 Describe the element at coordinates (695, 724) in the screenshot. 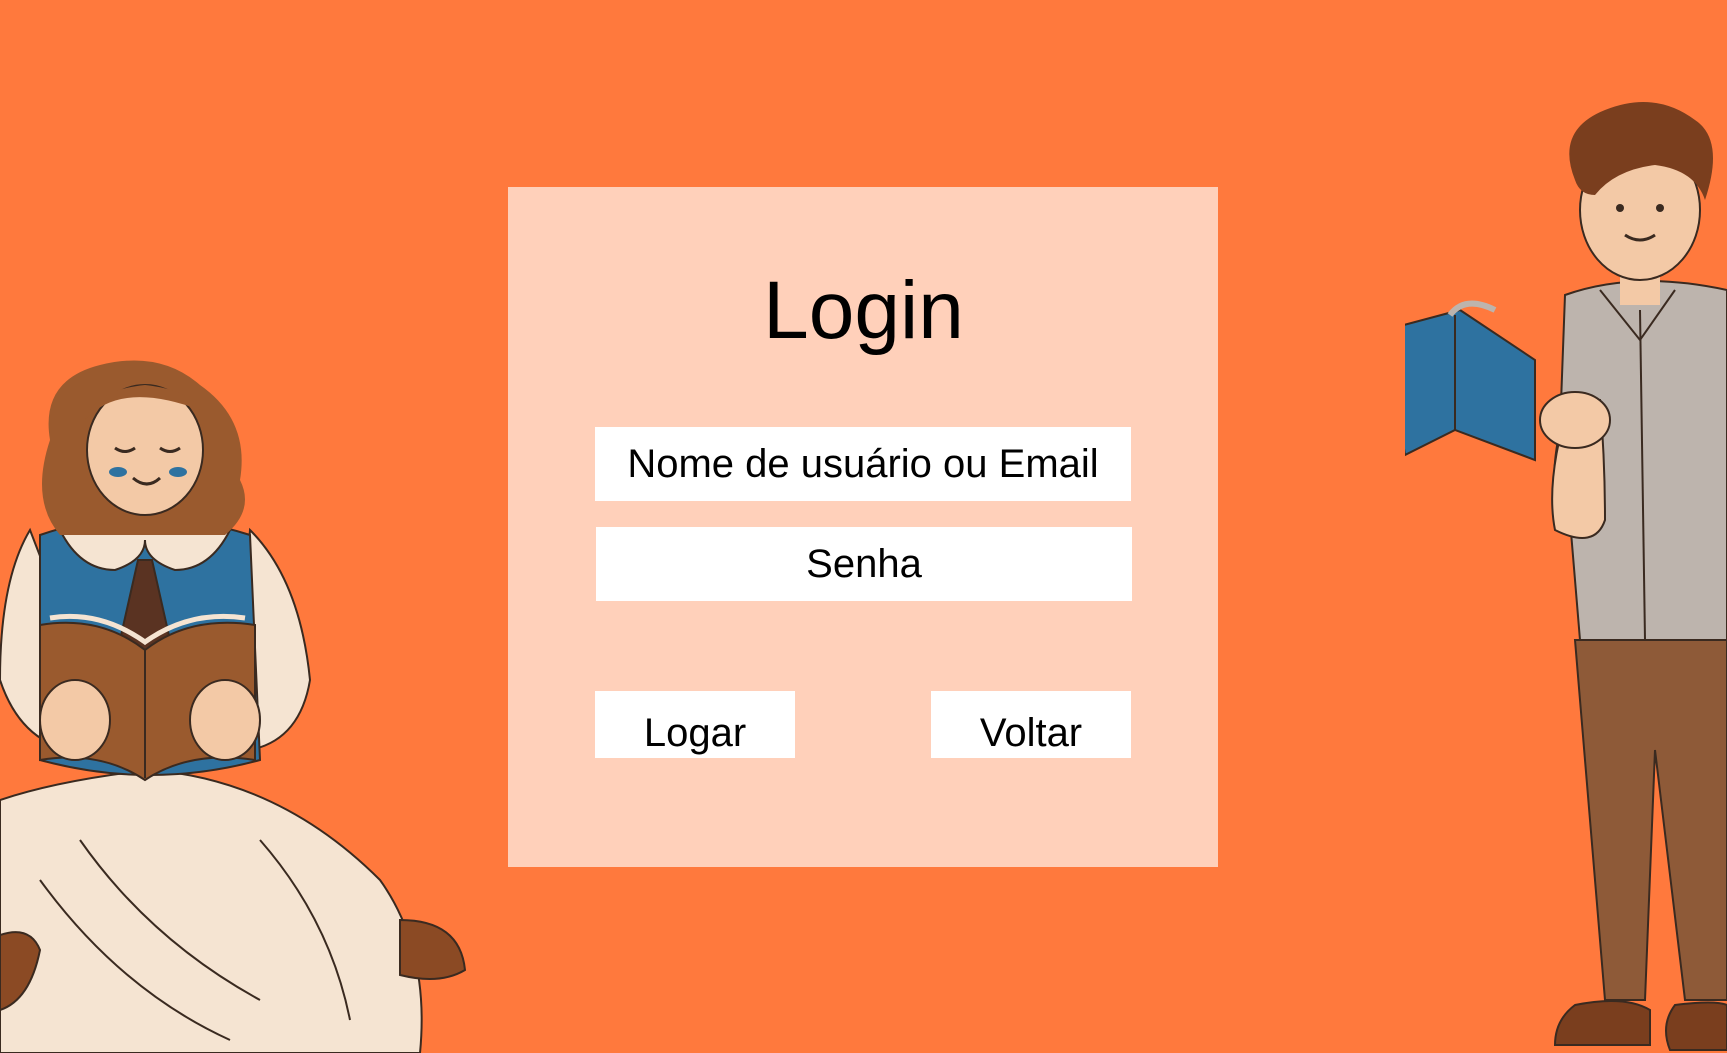

I see `login-button: Logar` at that location.